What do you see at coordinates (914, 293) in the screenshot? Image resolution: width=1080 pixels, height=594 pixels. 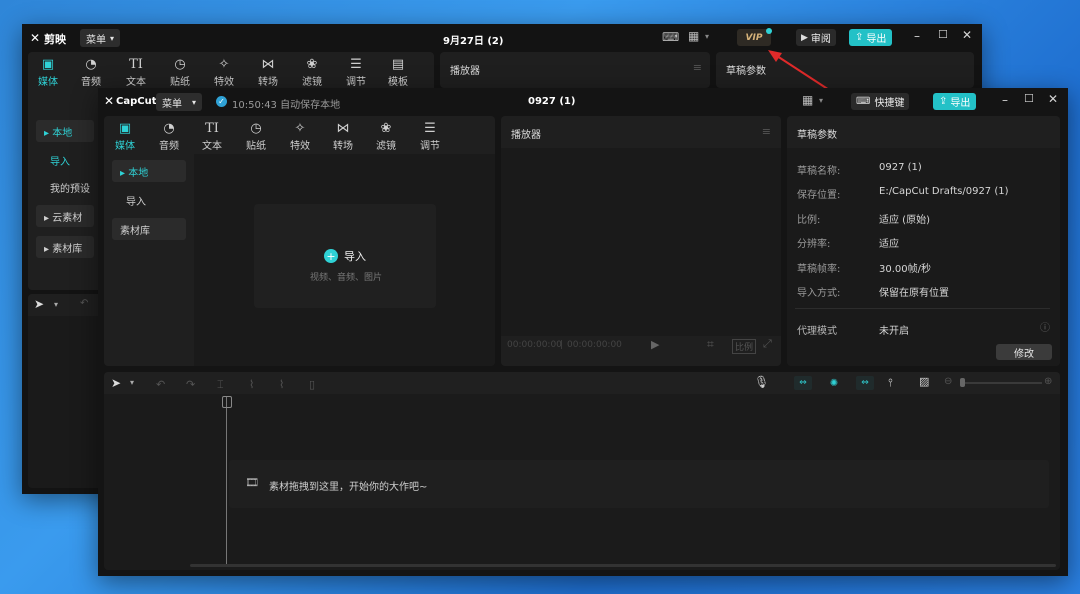 I see `prop-import-mode-value: 保留在原有位置` at bounding box center [914, 293].